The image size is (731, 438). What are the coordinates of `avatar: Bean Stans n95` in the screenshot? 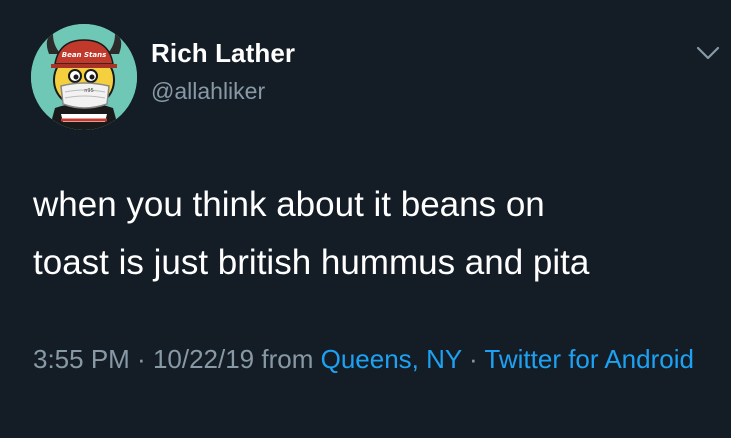 It's located at (84, 77).